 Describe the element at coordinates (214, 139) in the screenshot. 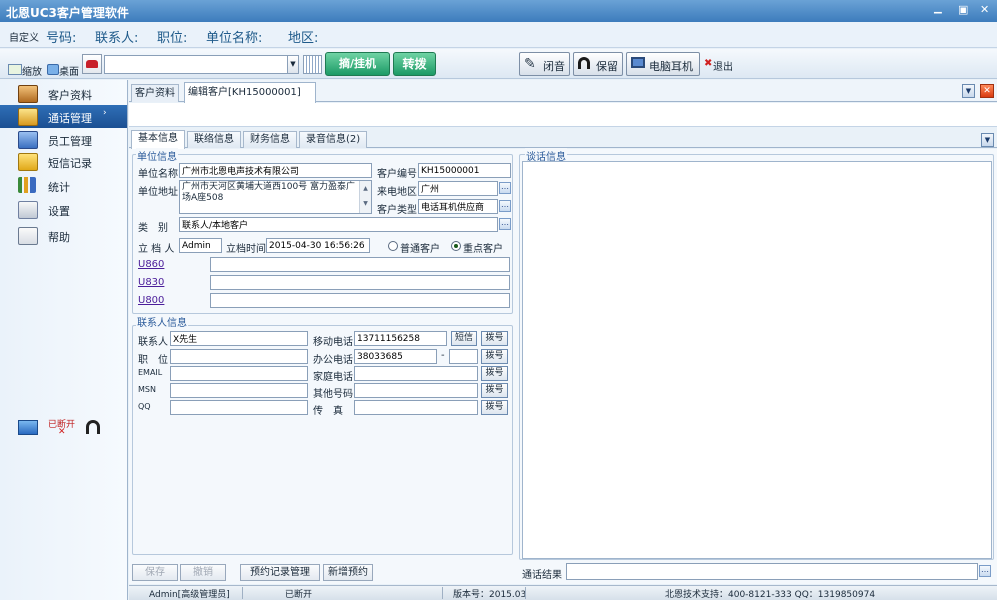

I see `subtab-contact: 联络信息` at that location.